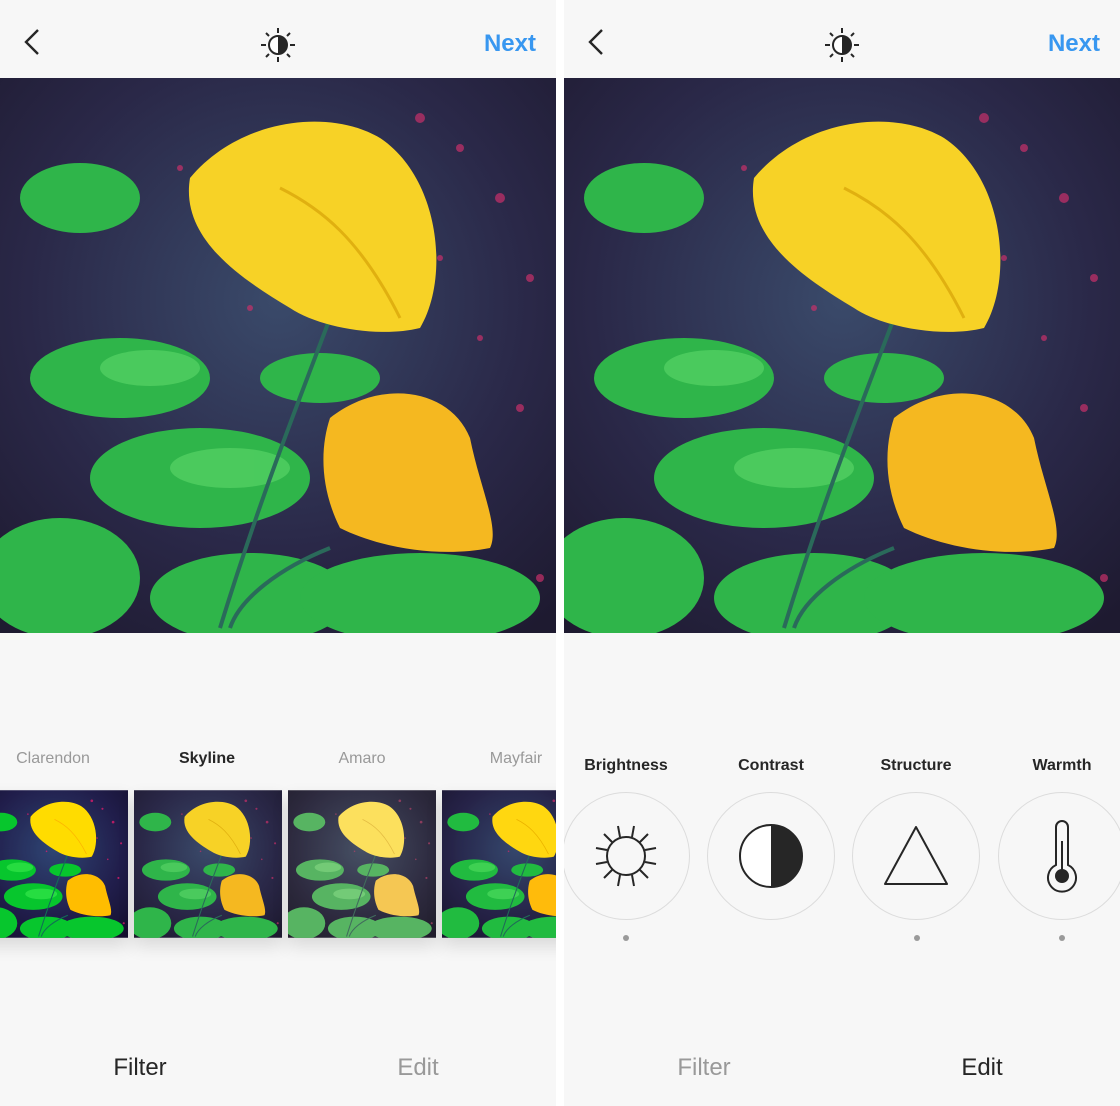 This screenshot has width=1120, height=1106. Describe the element at coordinates (362, 758) in the screenshot. I see `filter-label-amaro: Amaro` at that location.